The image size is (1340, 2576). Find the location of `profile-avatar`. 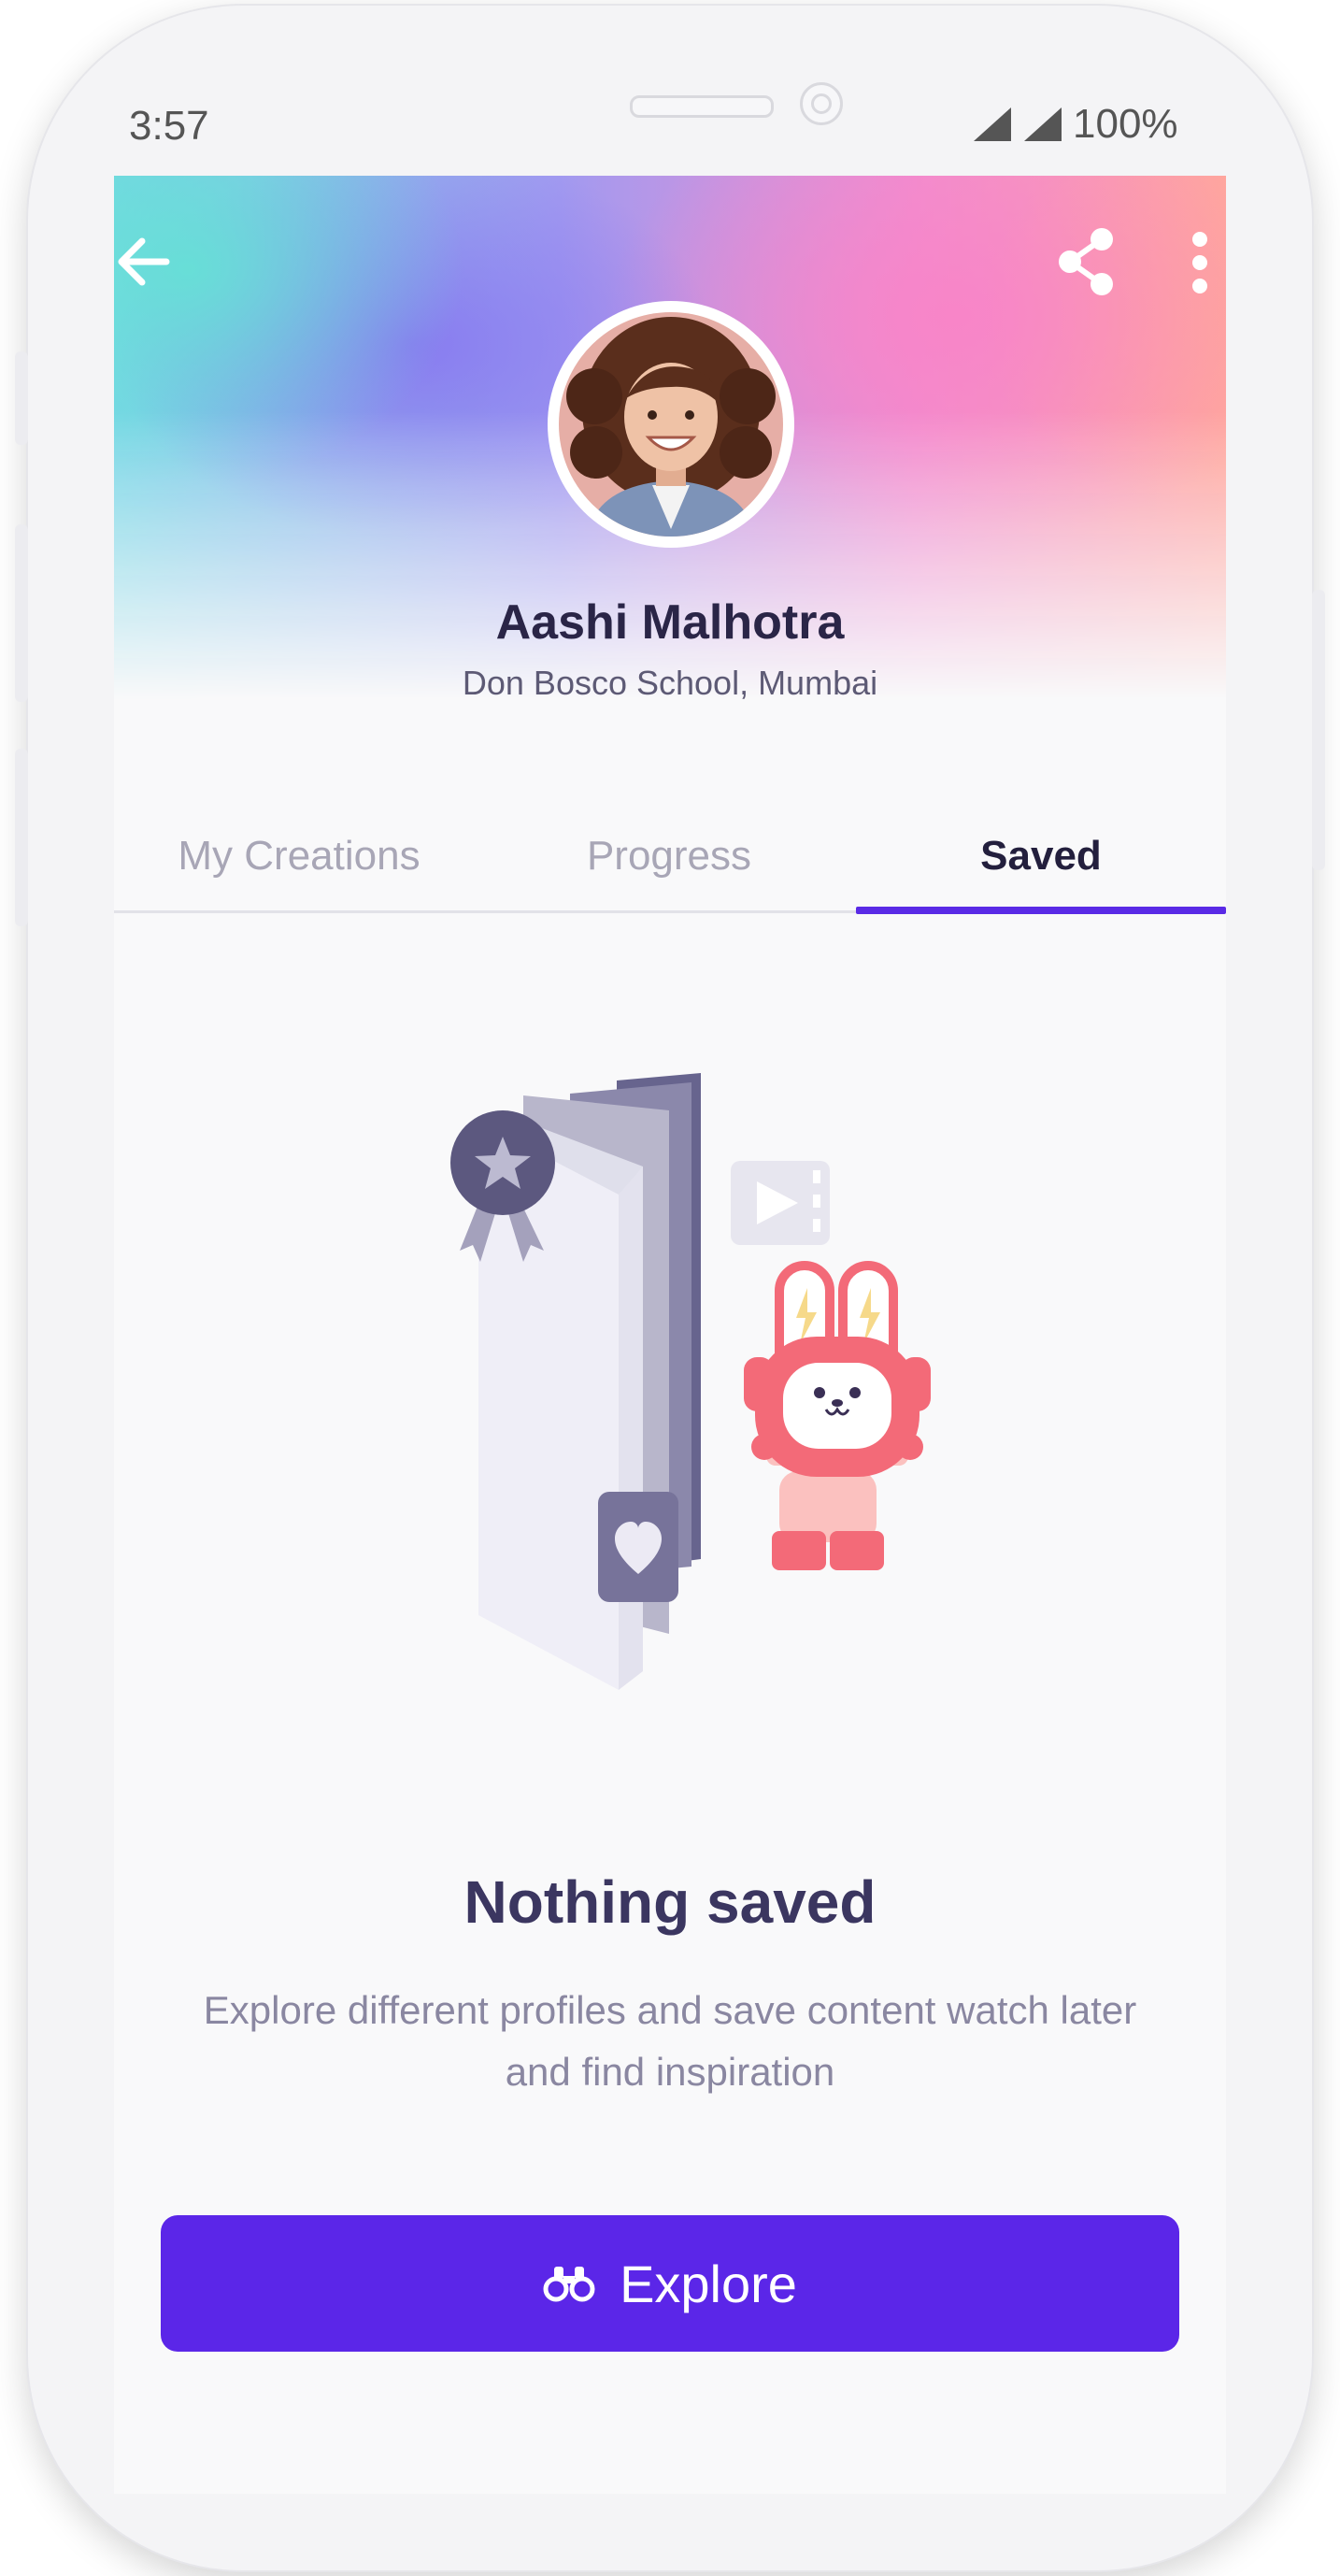

profile-avatar is located at coordinates (671, 424).